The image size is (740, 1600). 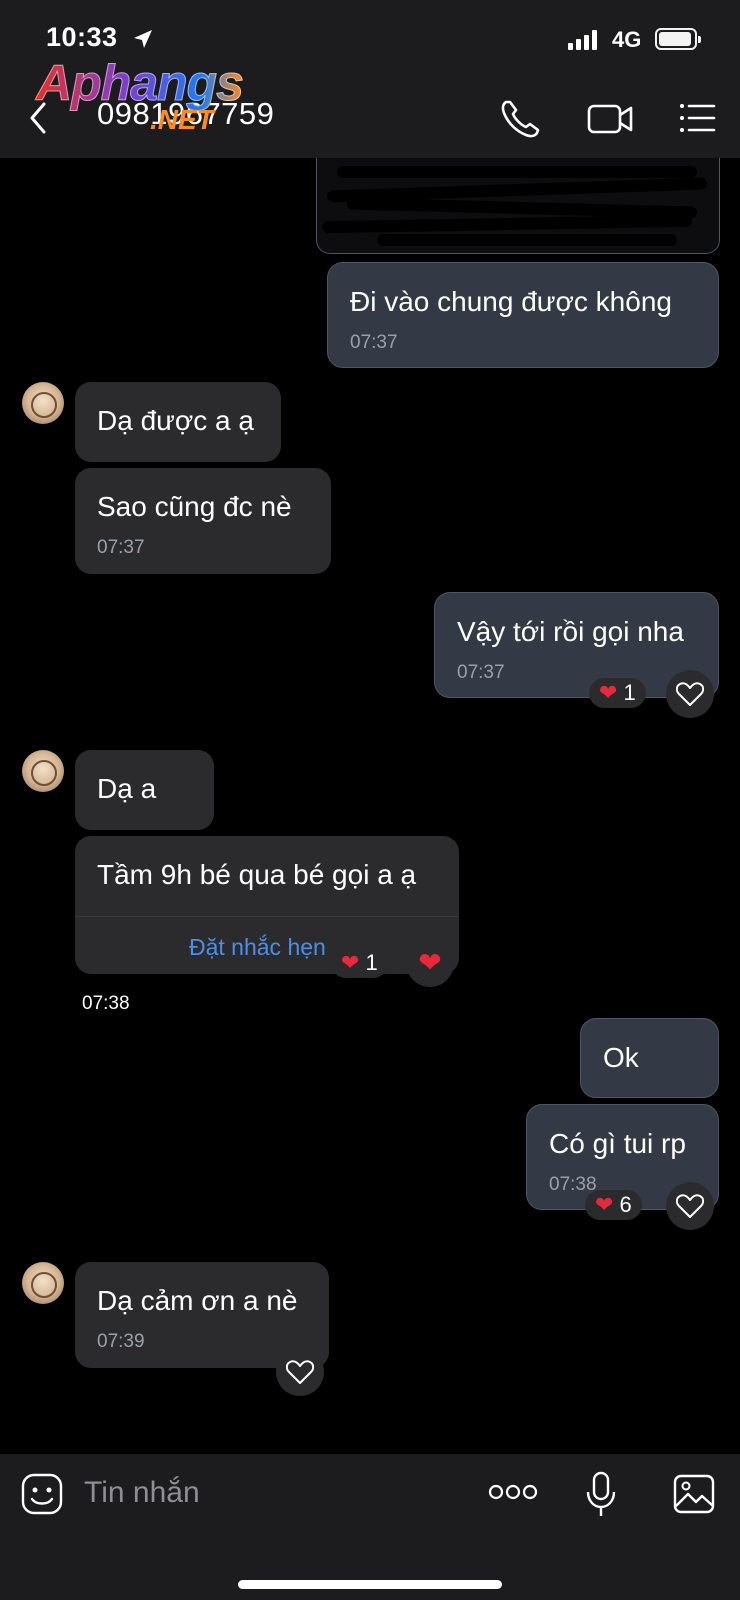 What do you see at coordinates (617, 1143) in the screenshot?
I see `message-text: Có gì tui rp` at bounding box center [617, 1143].